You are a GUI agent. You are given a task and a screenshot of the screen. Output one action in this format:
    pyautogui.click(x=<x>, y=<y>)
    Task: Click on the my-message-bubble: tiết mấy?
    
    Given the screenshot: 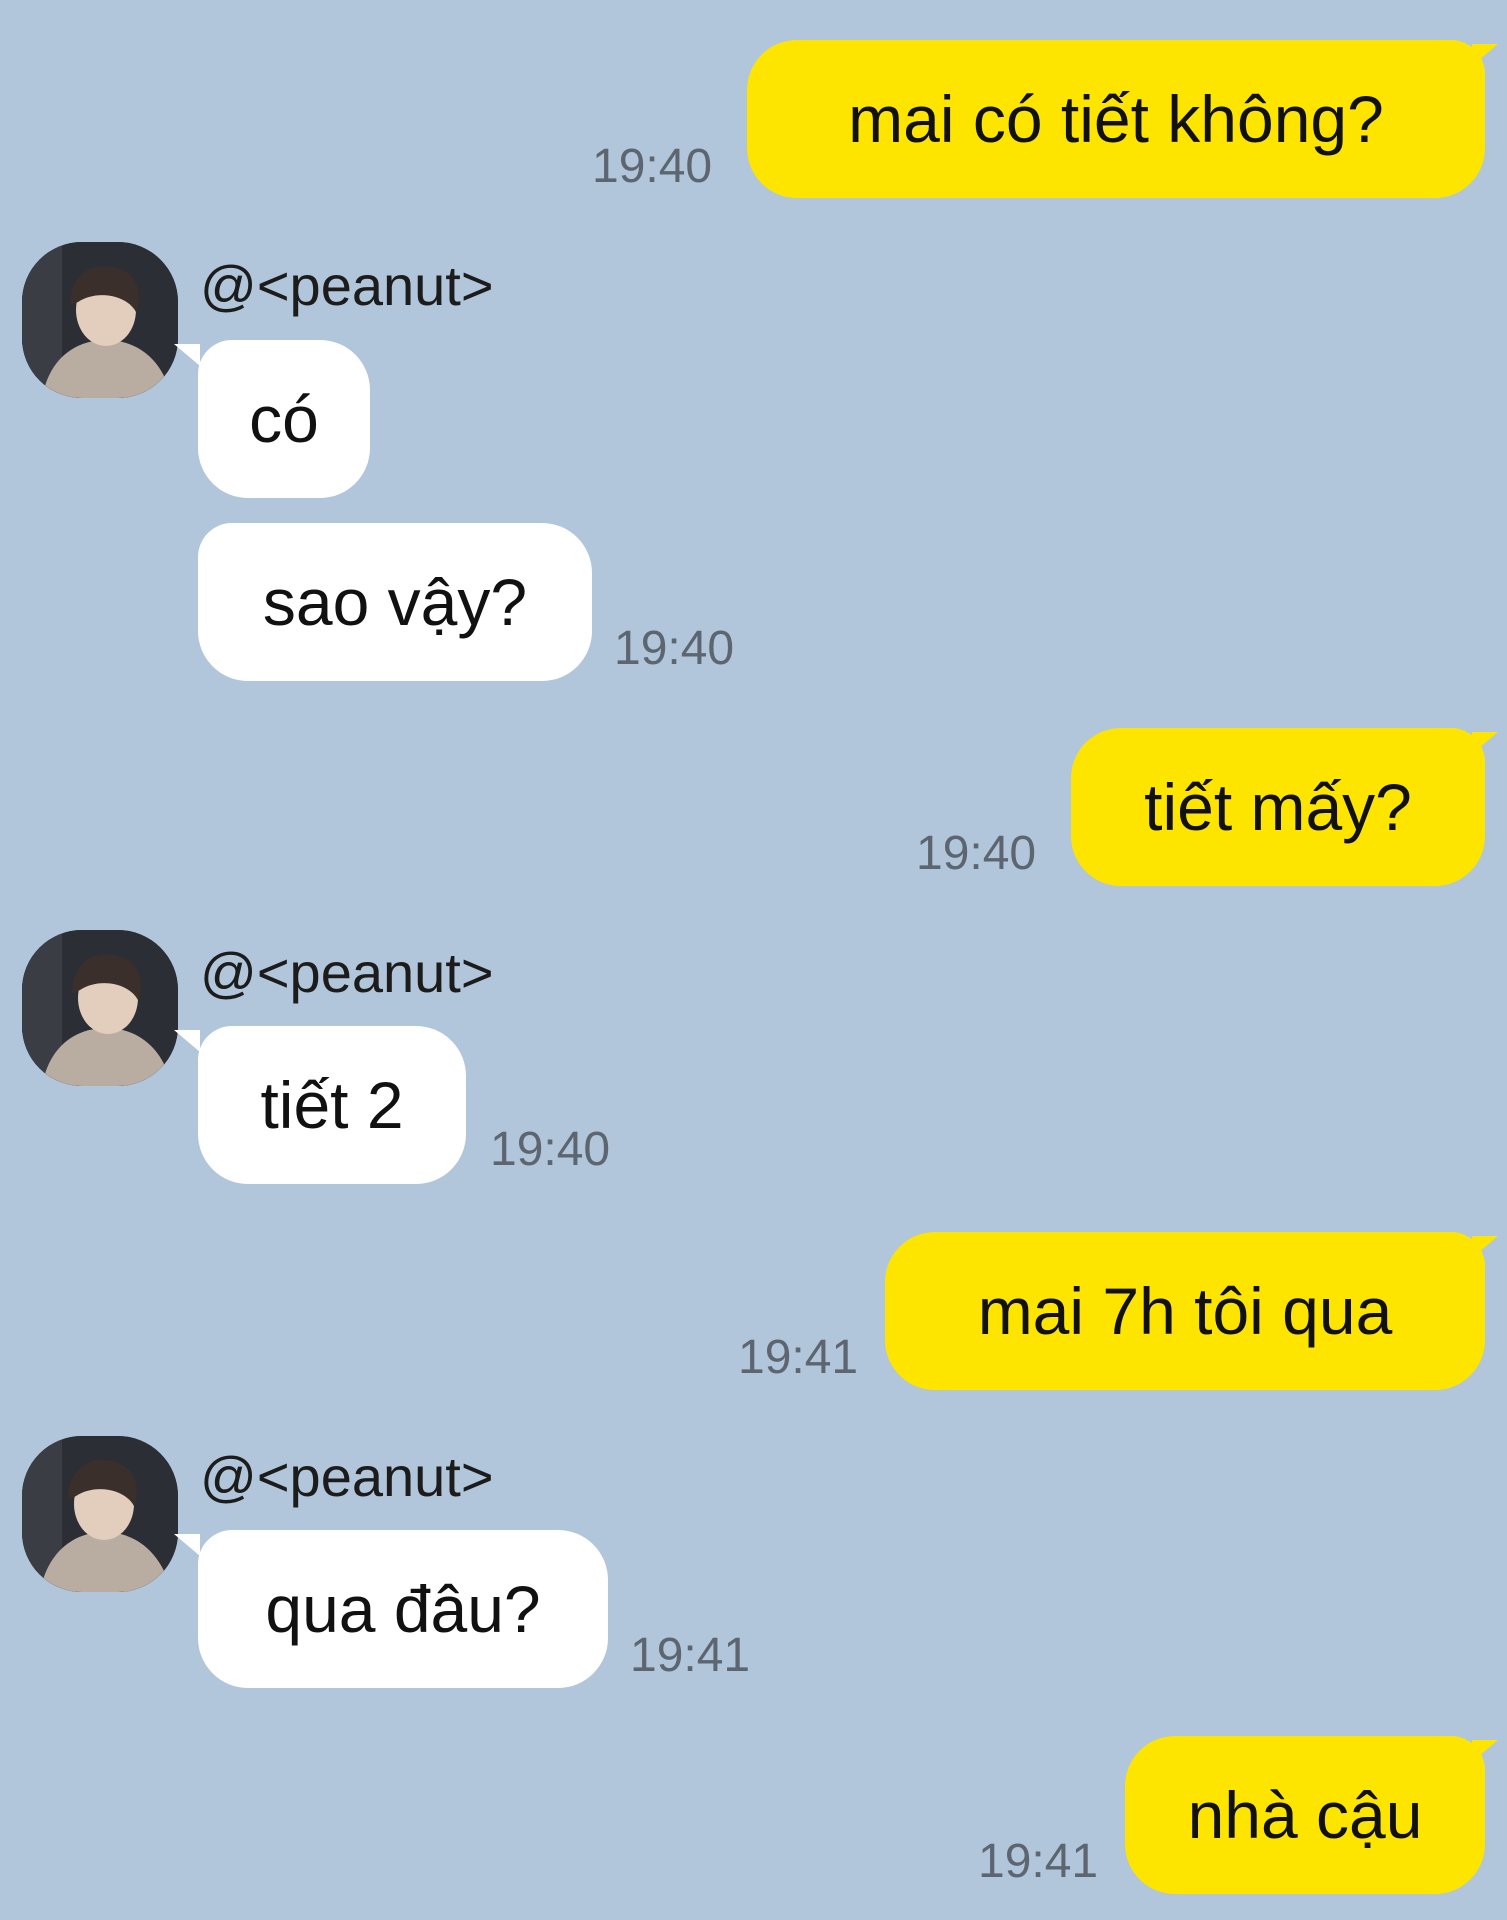 What is the action you would take?
    pyautogui.click(x=1278, y=807)
    